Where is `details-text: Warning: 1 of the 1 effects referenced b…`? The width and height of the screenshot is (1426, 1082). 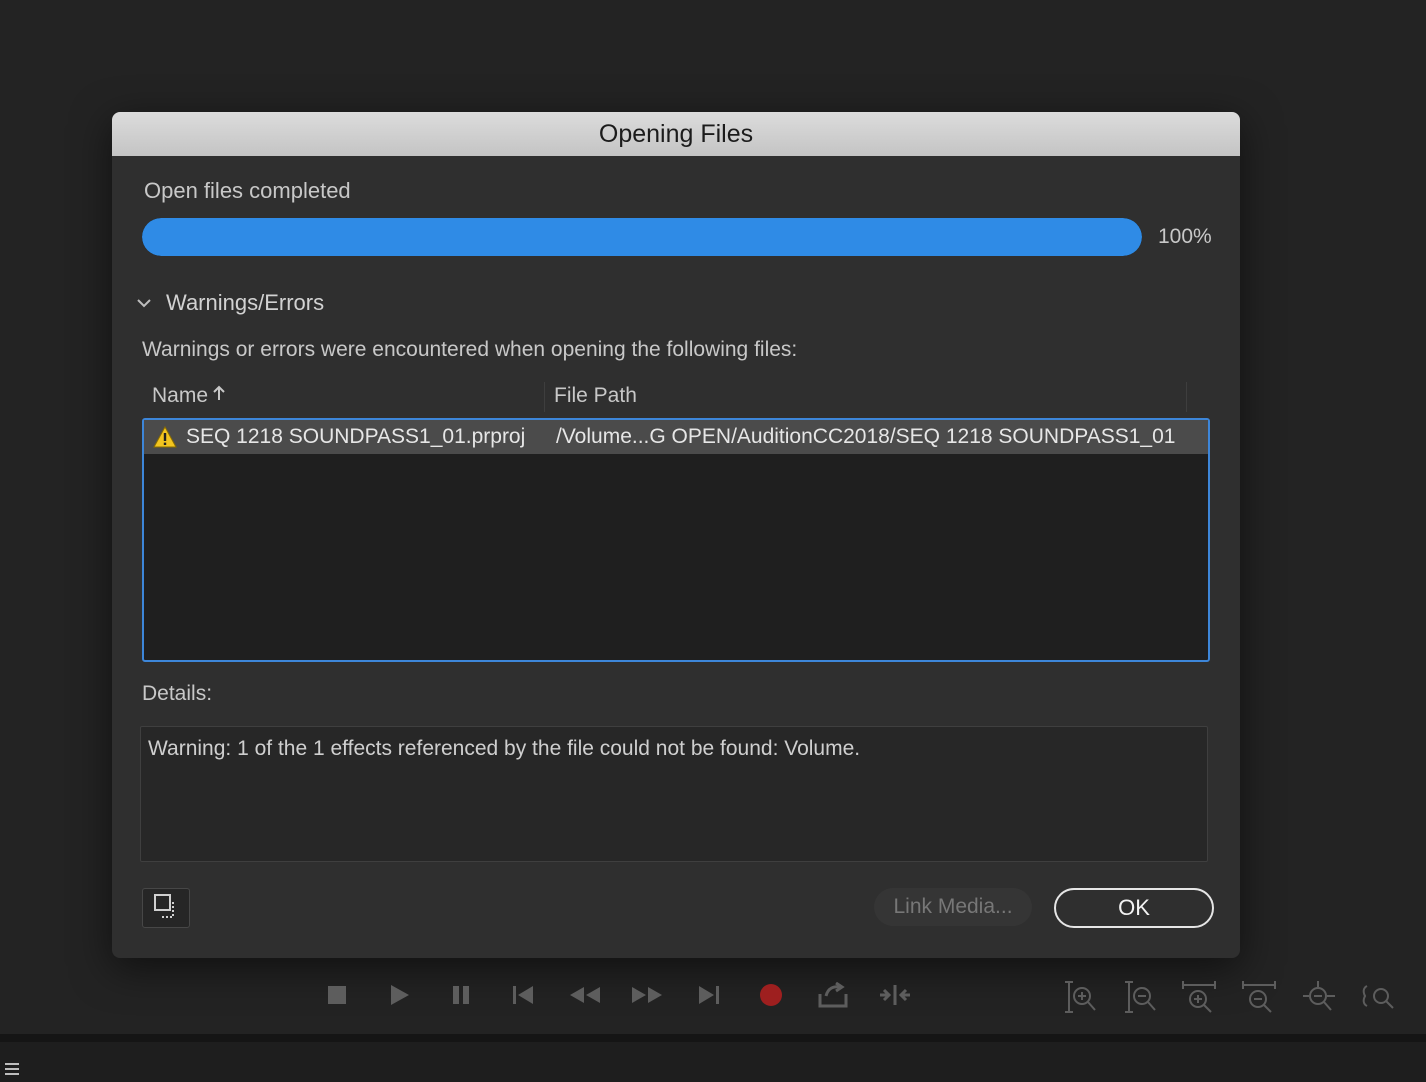
details-text: Warning: 1 of the 1 effects referenced b… is located at coordinates (674, 794).